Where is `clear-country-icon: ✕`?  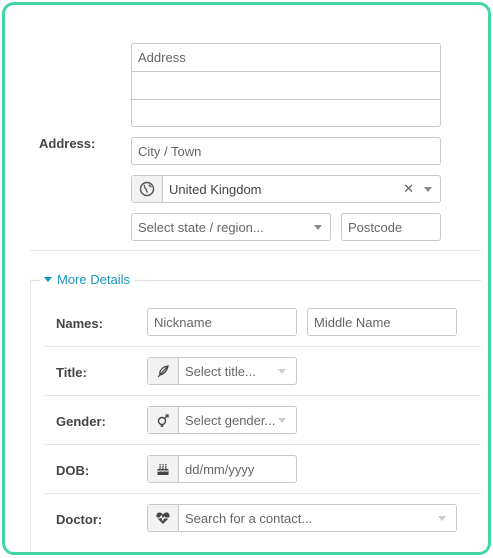 clear-country-icon: ✕ is located at coordinates (408, 189).